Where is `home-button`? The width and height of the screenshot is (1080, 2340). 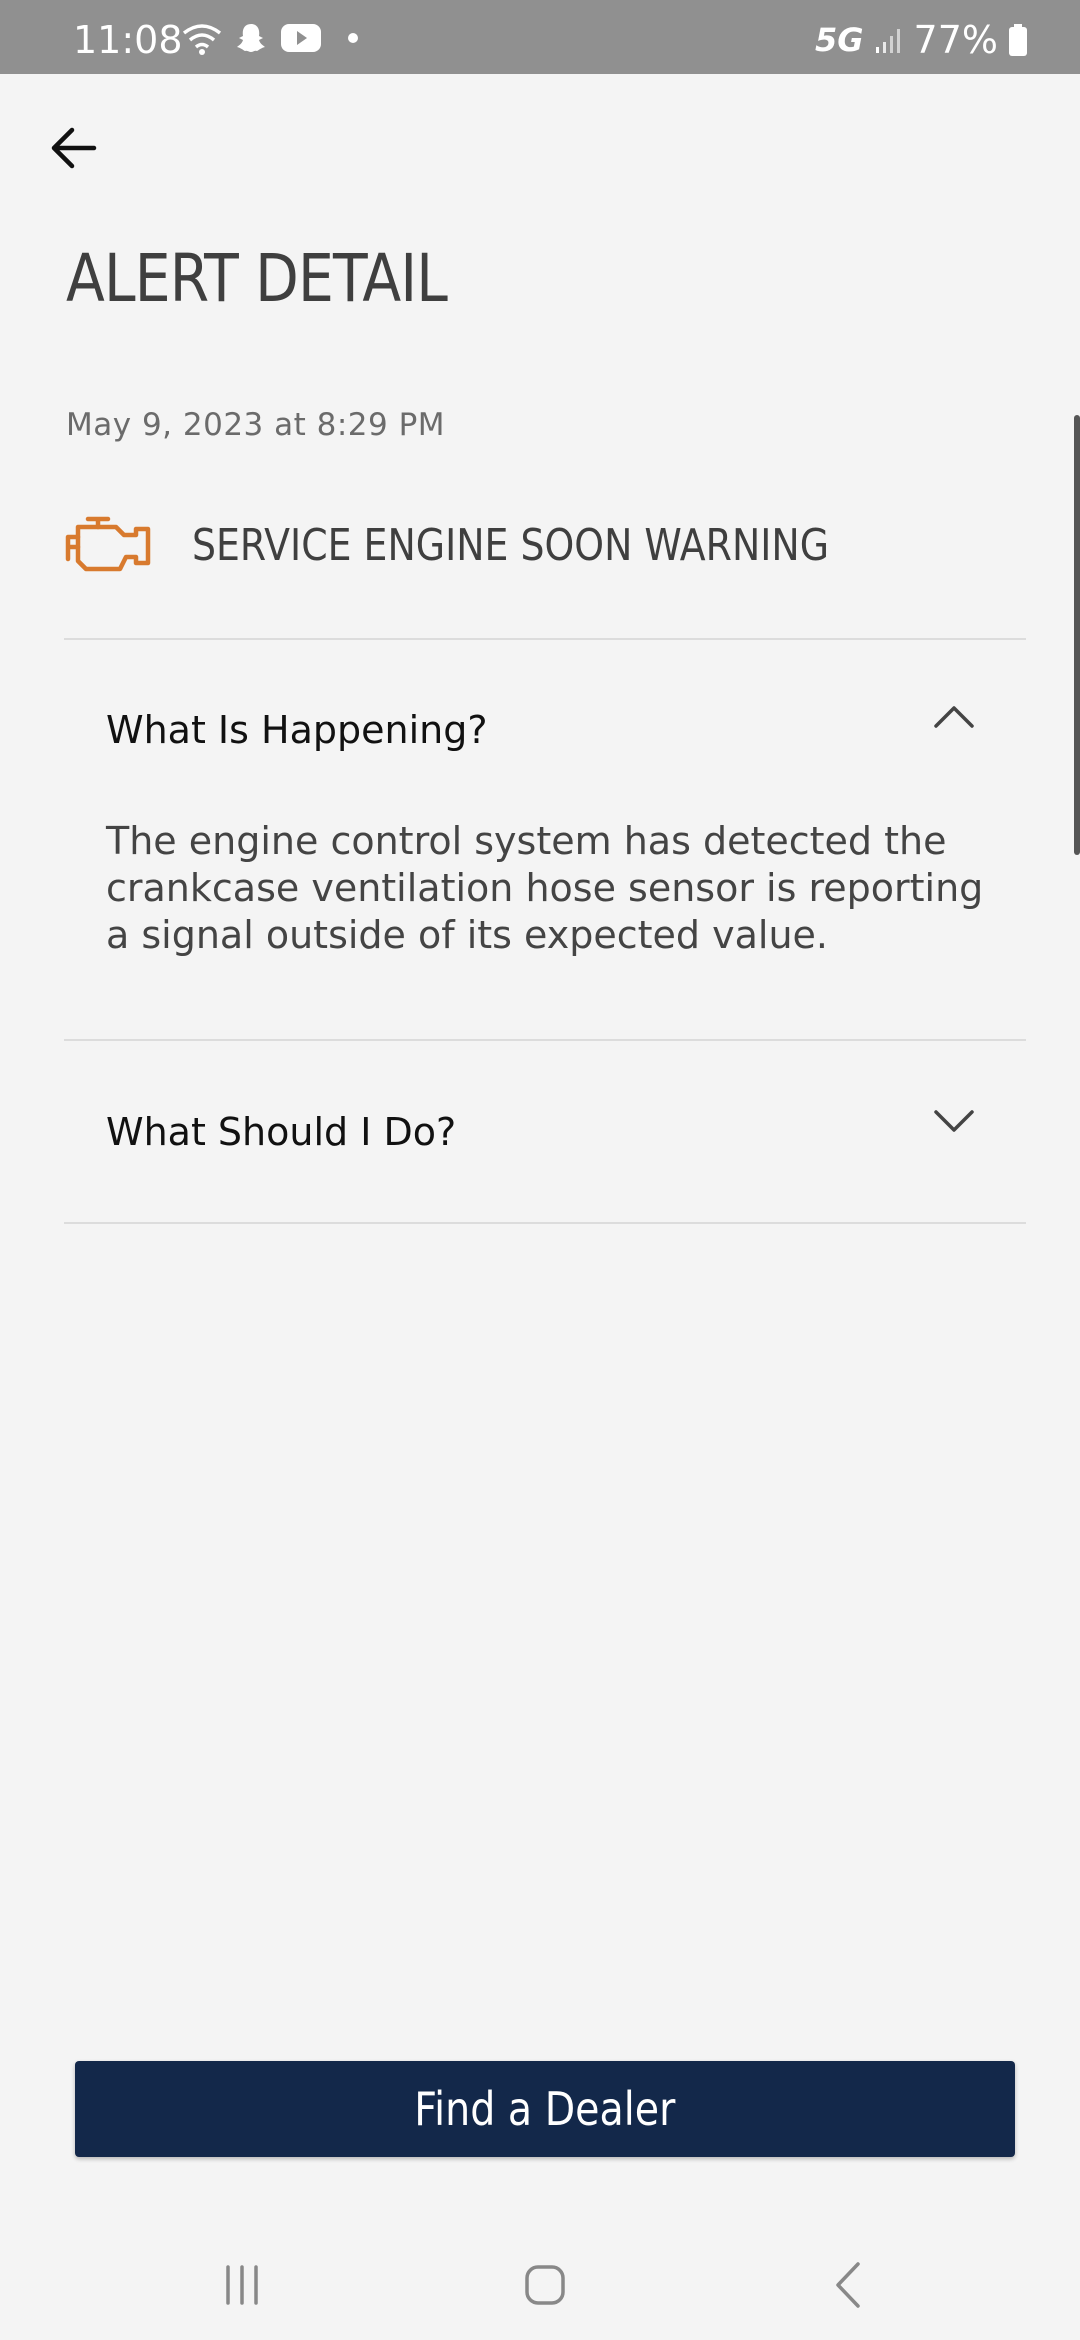 home-button is located at coordinates (545, 2285).